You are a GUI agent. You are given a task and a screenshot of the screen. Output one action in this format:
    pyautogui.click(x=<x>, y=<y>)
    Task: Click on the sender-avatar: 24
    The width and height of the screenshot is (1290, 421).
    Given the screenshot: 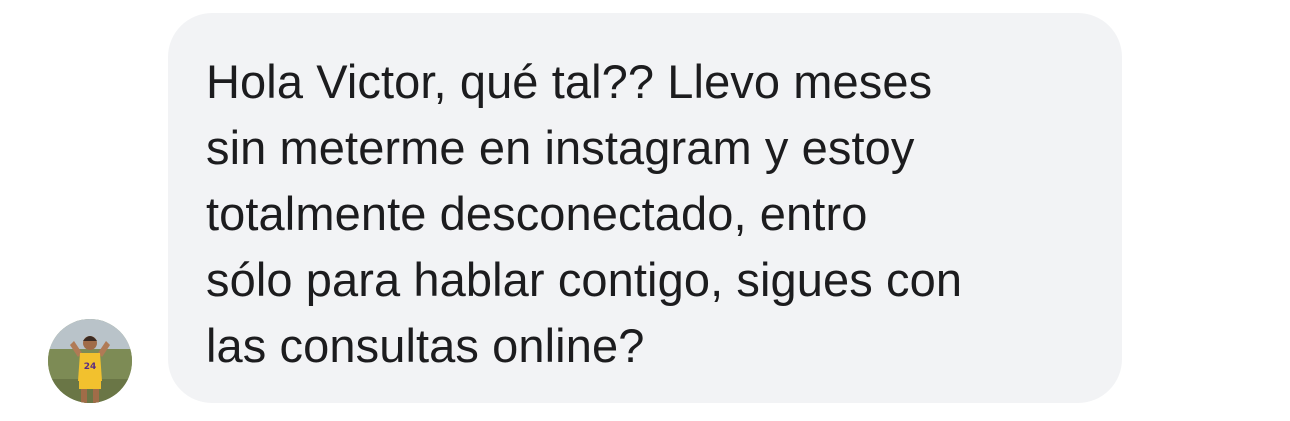 What is the action you would take?
    pyautogui.click(x=90, y=361)
    